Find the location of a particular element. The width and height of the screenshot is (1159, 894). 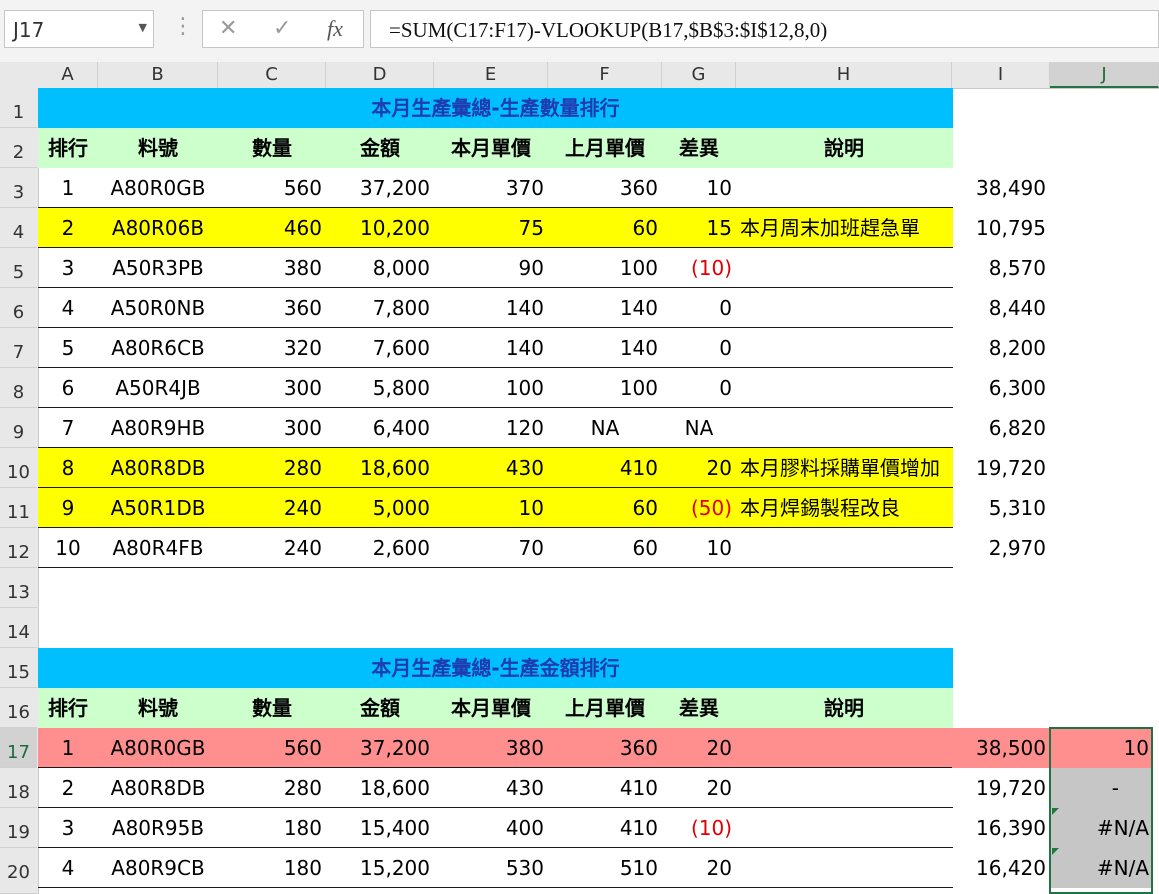

cell-cur: 10 is located at coordinates (491, 508).